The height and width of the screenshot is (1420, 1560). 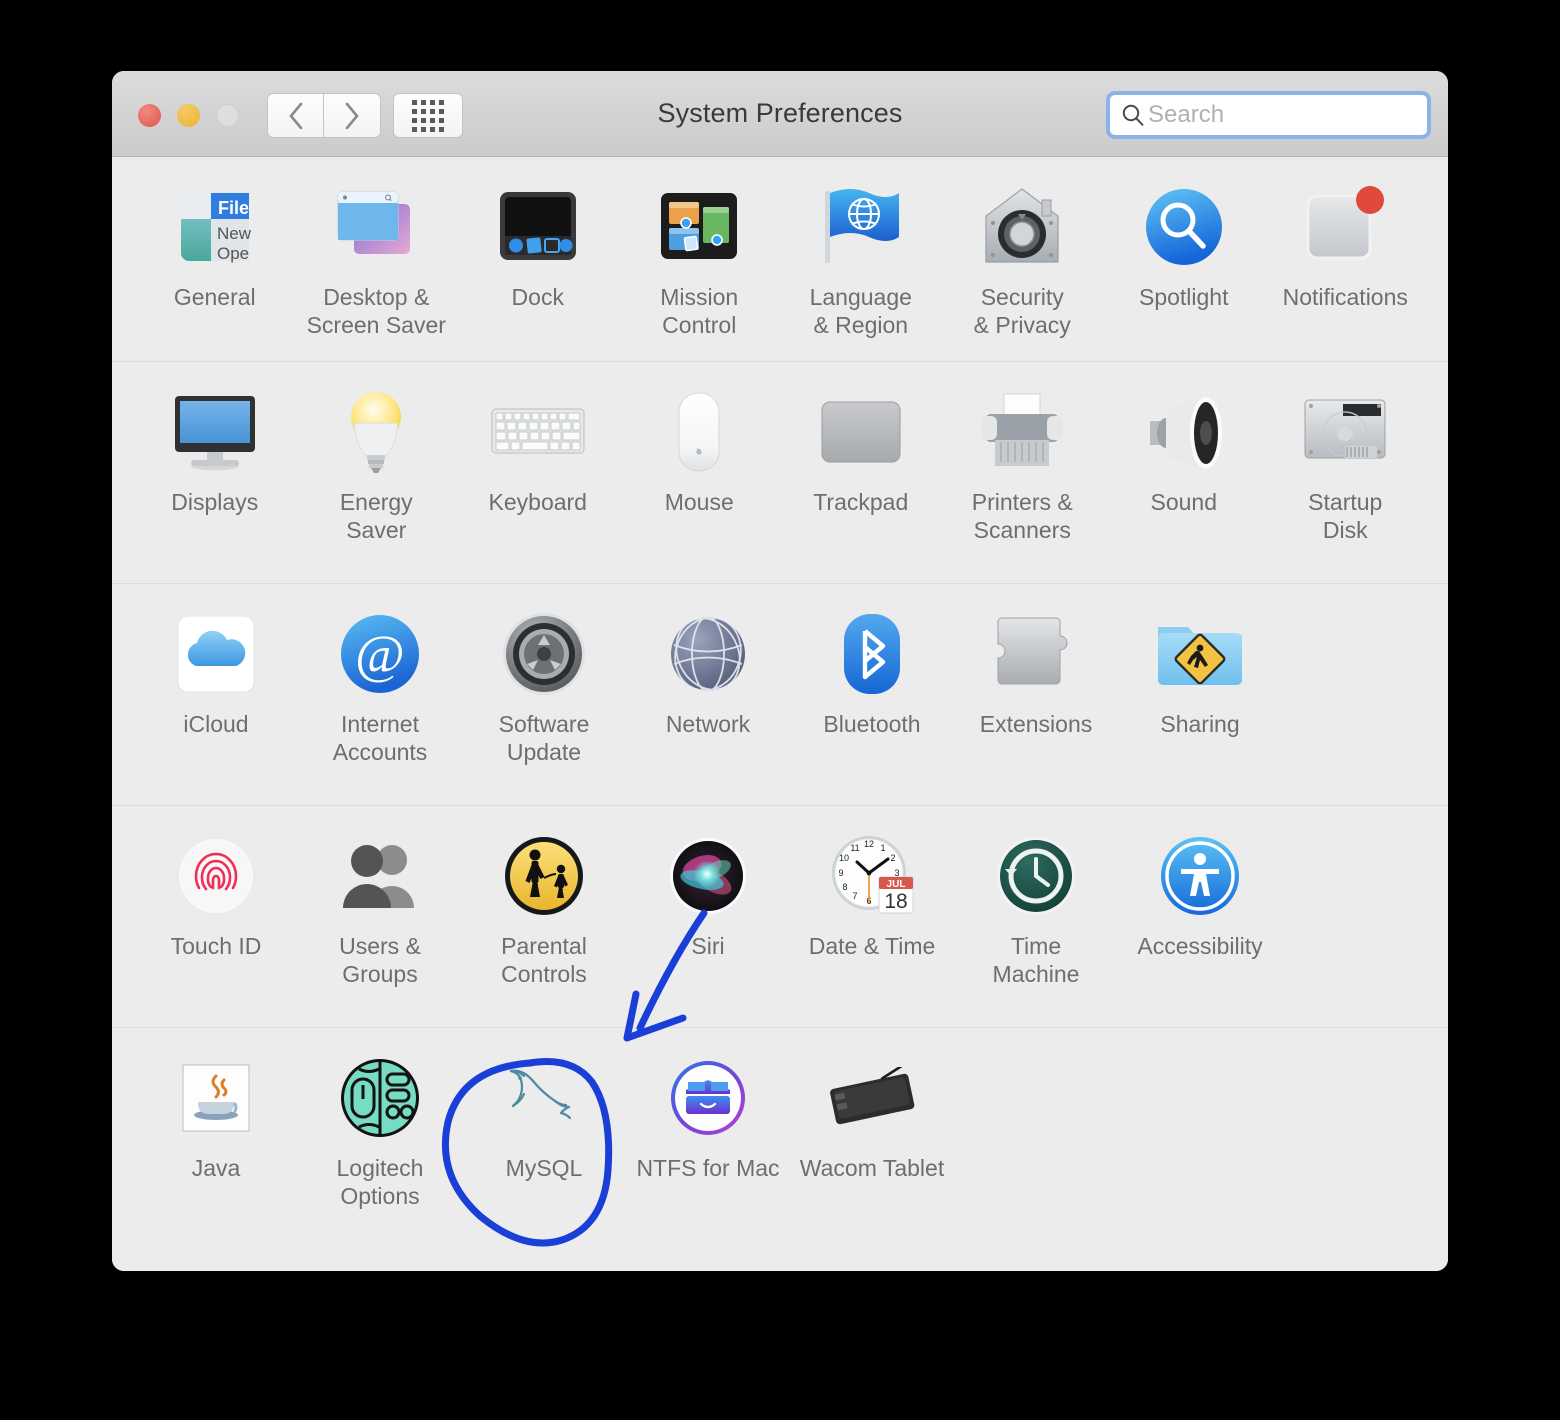 What do you see at coordinates (1036, 705) in the screenshot?
I see `pref-item-extensions: Extensions` at bounding box center [1036, 705].